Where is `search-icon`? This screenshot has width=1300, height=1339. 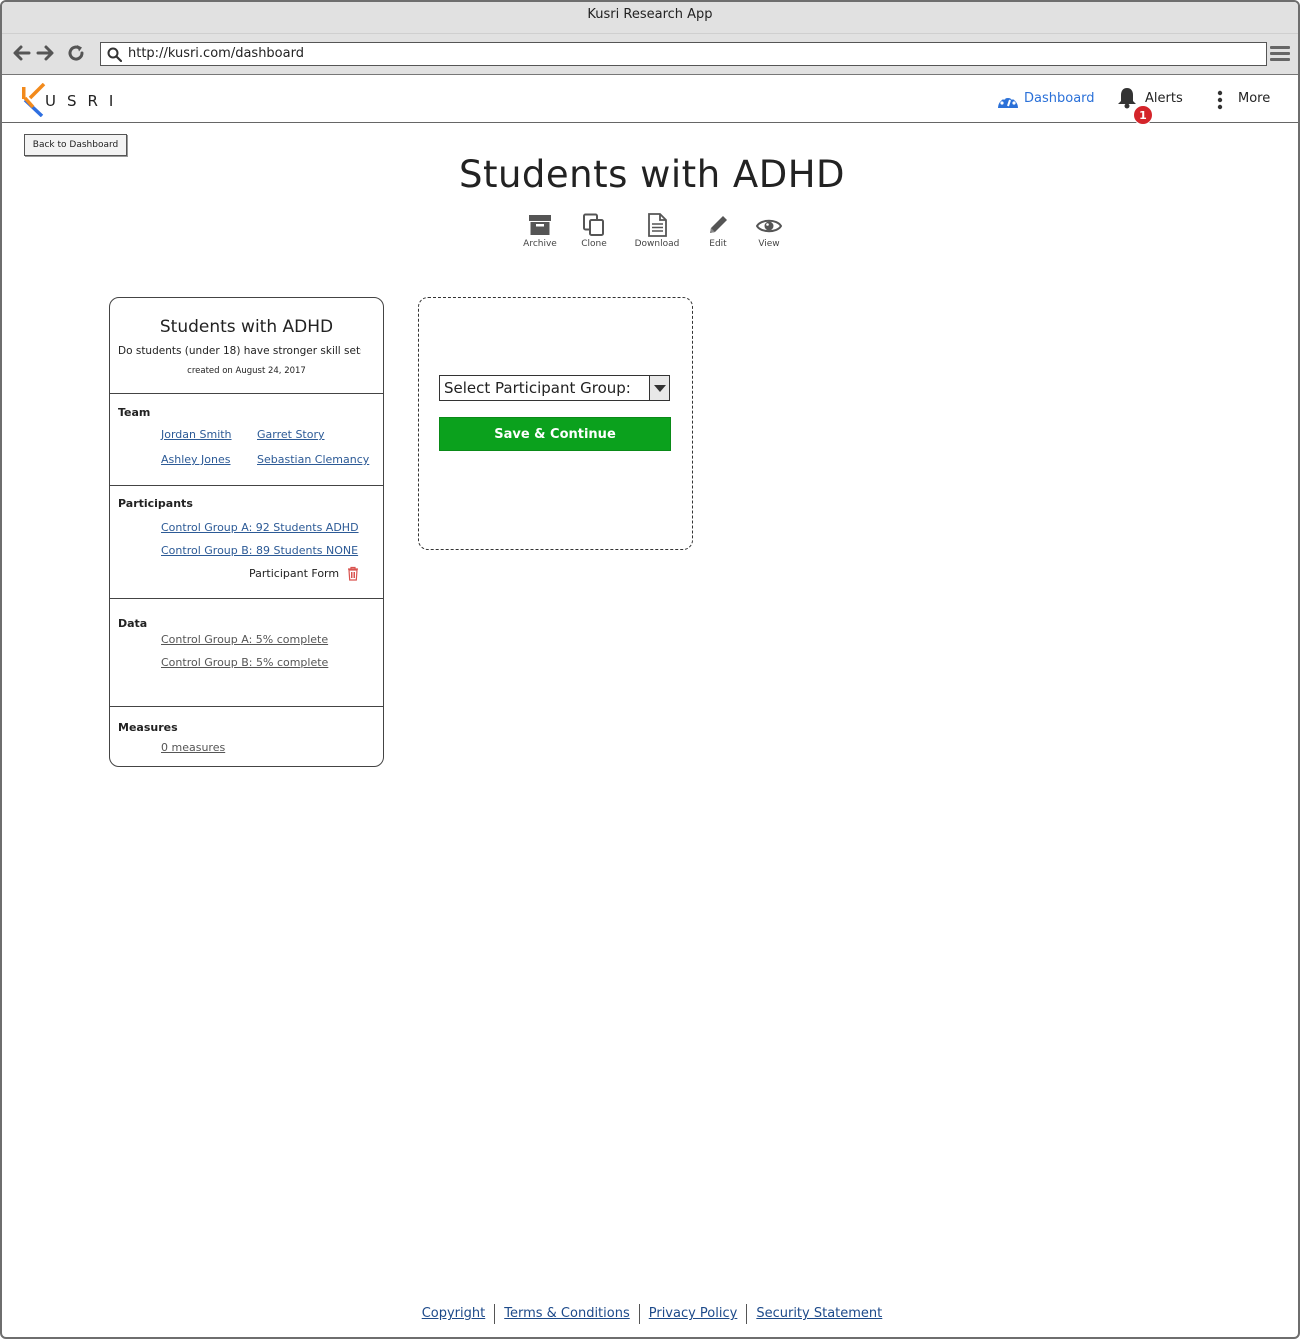
search-icon is located at coordinates (115, 55).